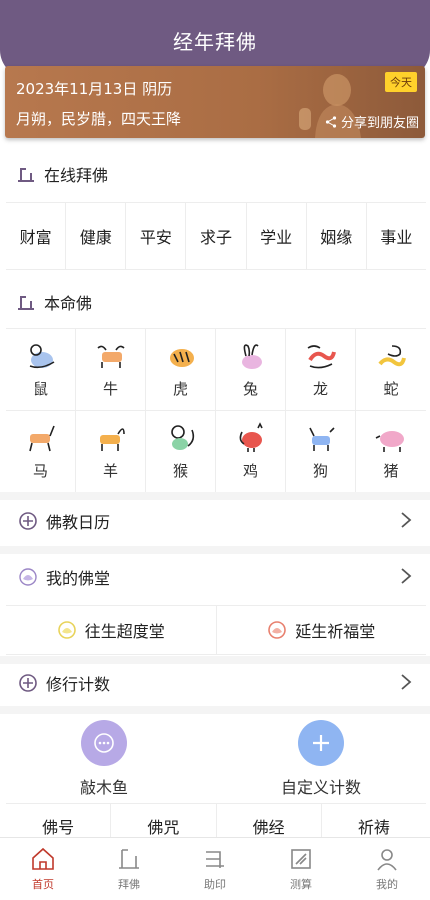  Describe the element at coordinates (391, 471) in the screenshot. I see `zodiac-label: 猪` at that location.